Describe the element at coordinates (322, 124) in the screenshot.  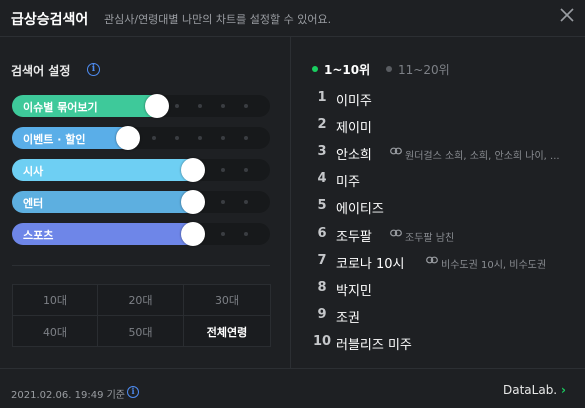
I see `rank-number: 2` at that location.